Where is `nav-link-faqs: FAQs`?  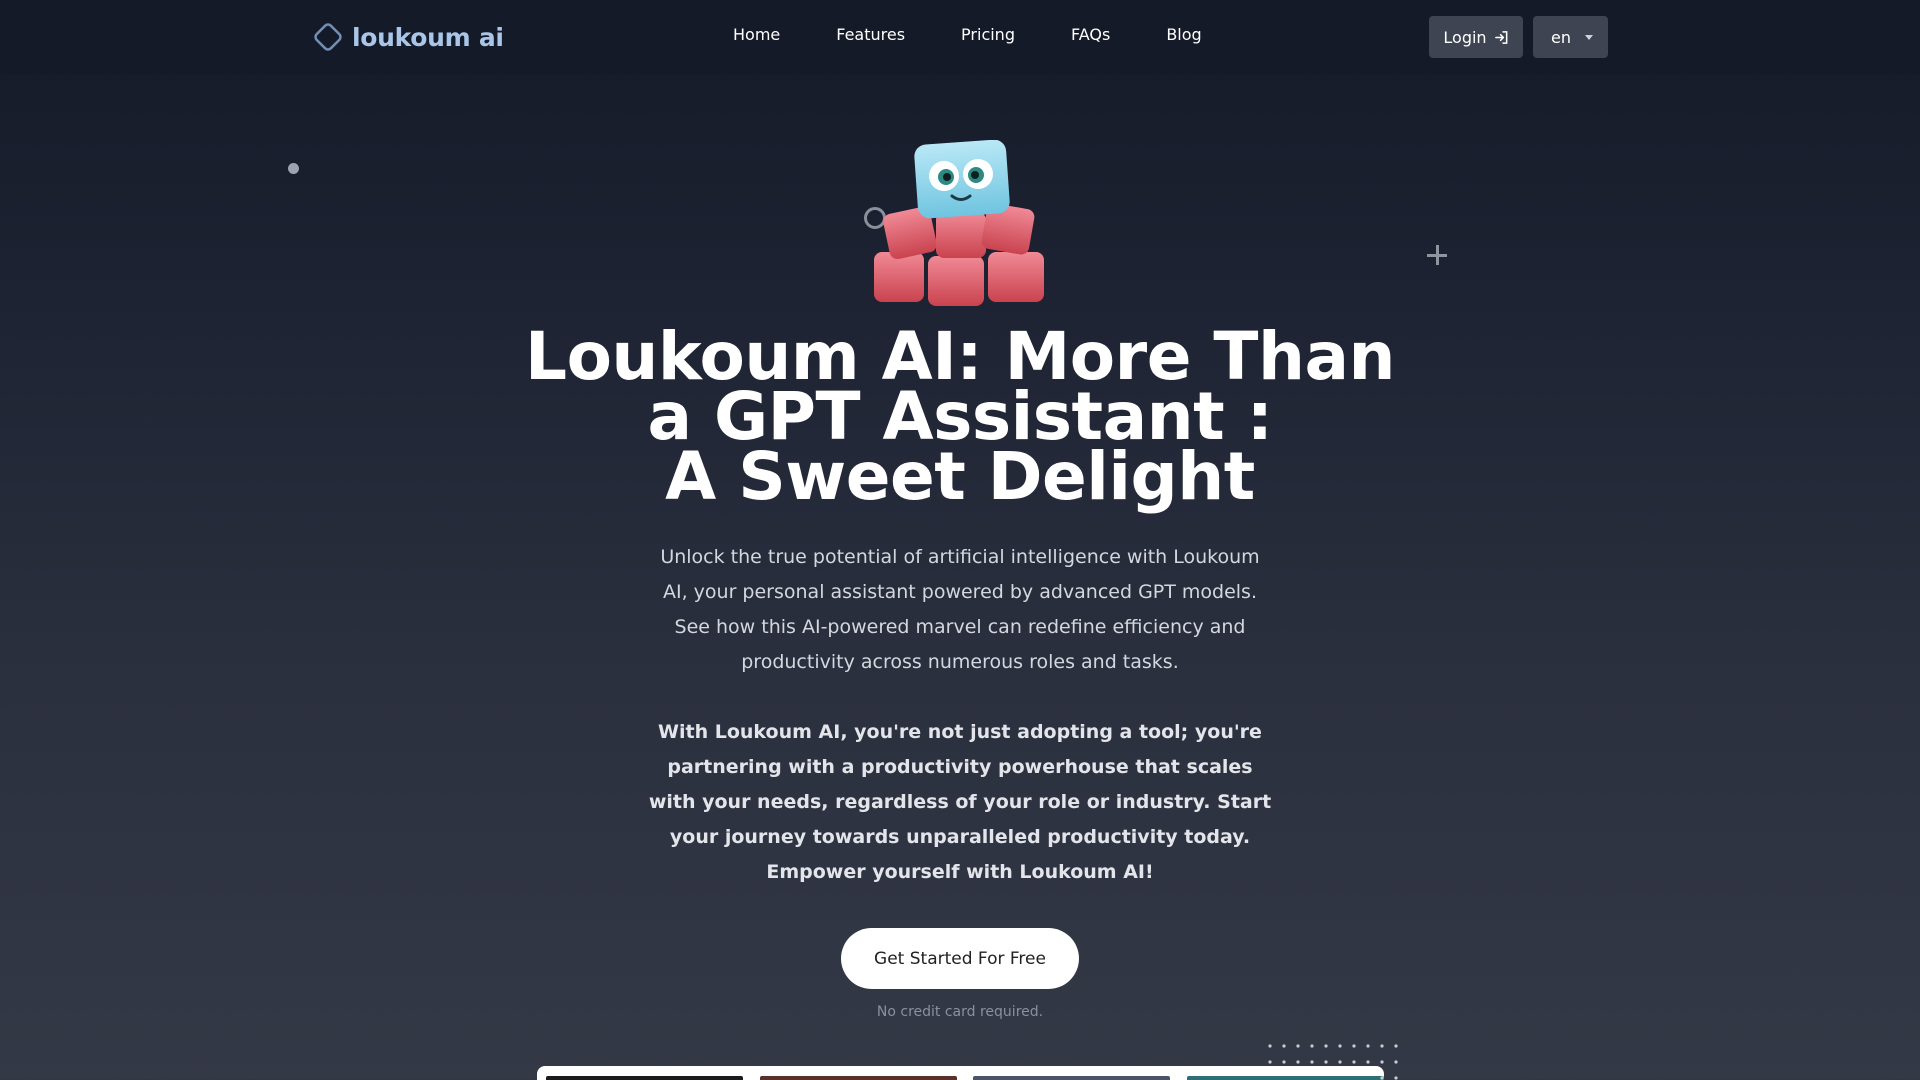 nav-link-faqs: FAQs is located at coordinates (1090, 34).